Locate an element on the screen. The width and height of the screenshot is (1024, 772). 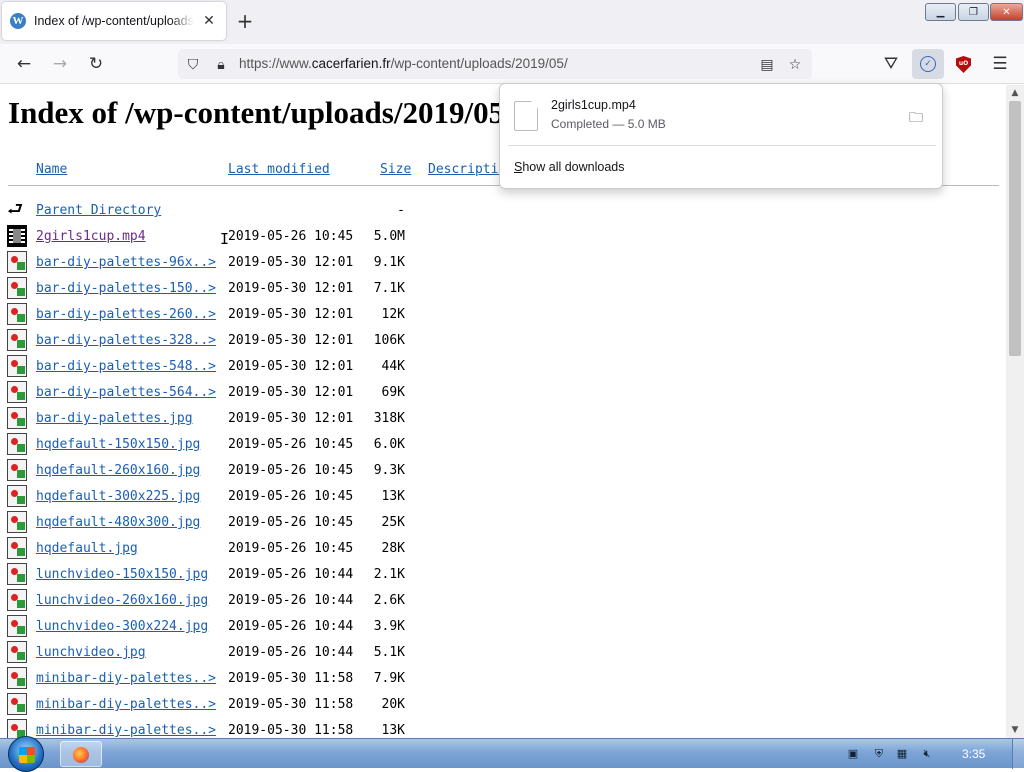
file-link: bar-diy-palettes-548..> is located at coordinates (126, 366).